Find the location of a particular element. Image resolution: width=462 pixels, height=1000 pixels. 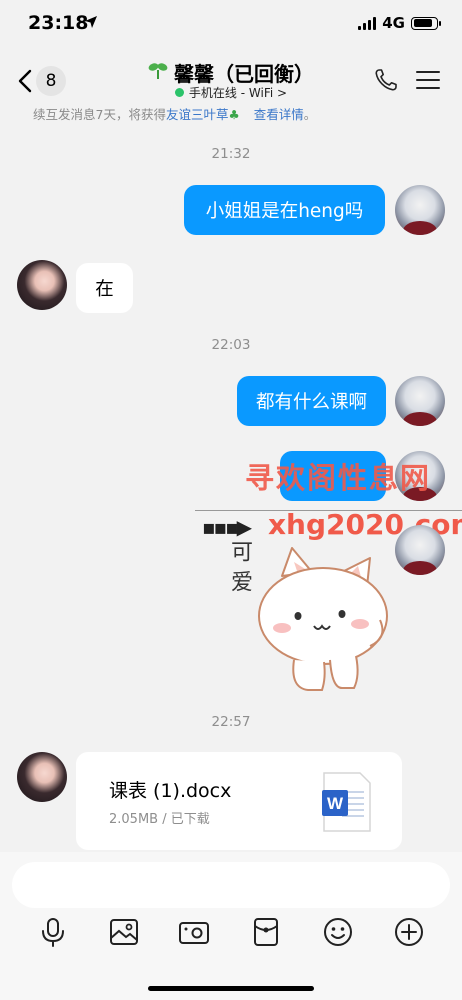

camera-button is located at coordinates (194, 932).